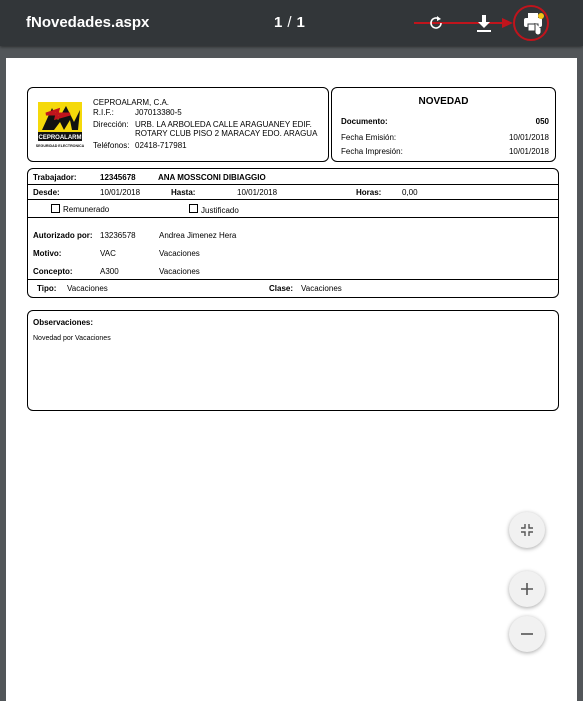  I want to click on clase-value: Vacaciones, so click(321, 288).